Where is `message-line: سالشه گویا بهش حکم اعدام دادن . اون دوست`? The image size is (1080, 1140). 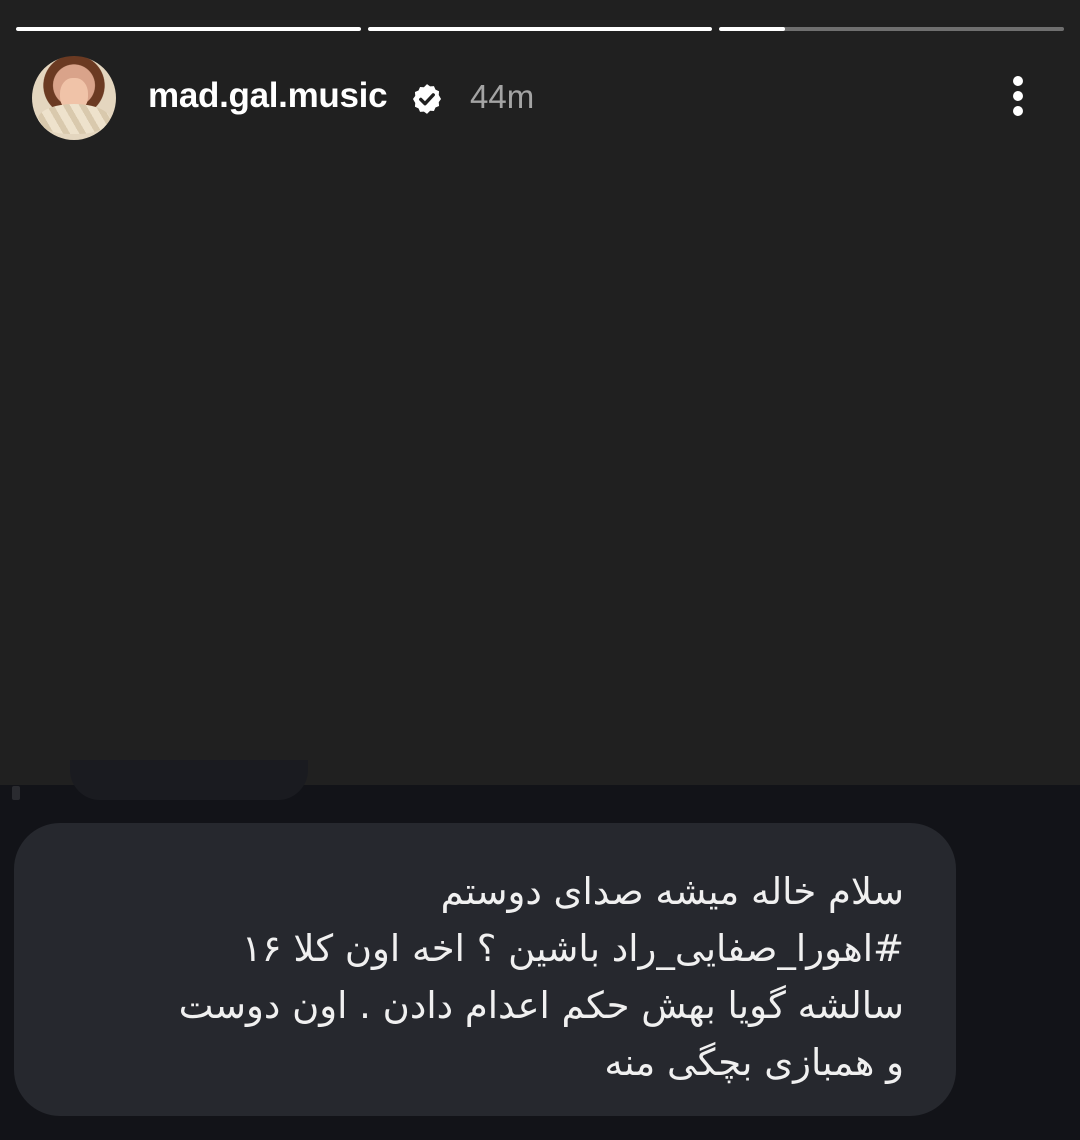 message-line: سالشه گویا بهش حکم اعدام دادن . اون دوست is located at coordinates (541, 1005).